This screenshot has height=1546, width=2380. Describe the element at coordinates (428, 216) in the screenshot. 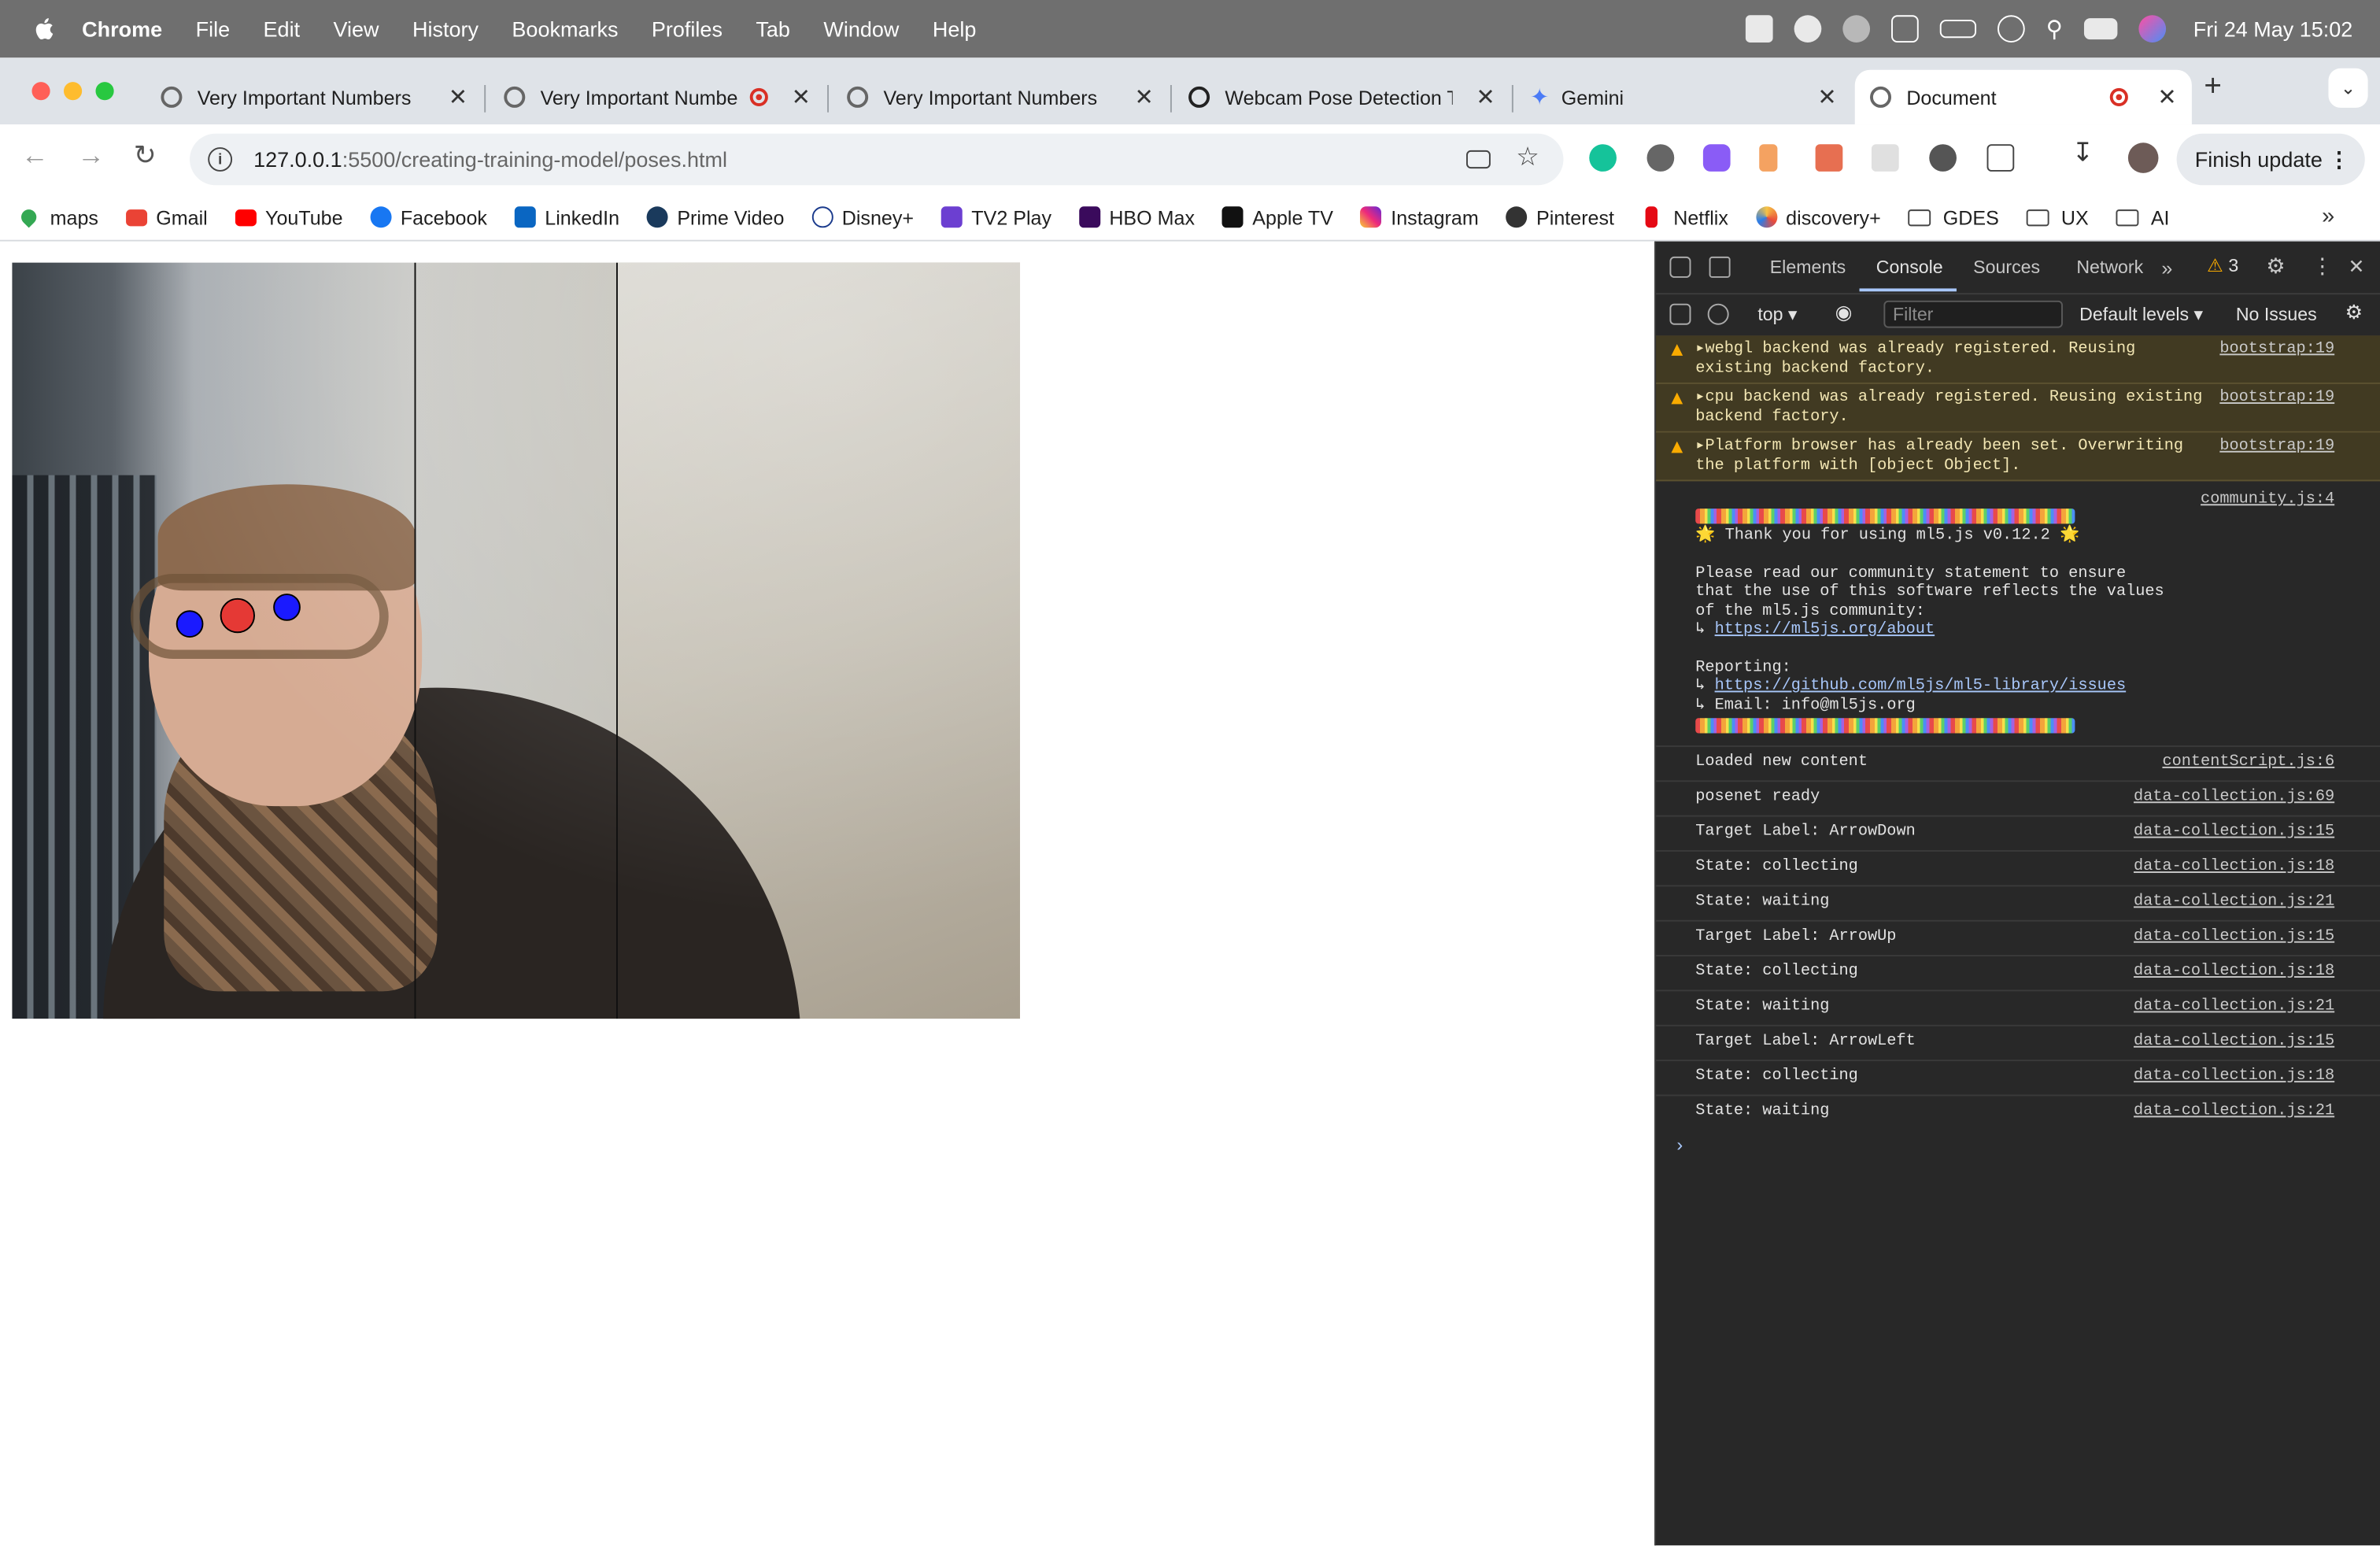

I see `bookmark-facebook: Facebook` at that location.